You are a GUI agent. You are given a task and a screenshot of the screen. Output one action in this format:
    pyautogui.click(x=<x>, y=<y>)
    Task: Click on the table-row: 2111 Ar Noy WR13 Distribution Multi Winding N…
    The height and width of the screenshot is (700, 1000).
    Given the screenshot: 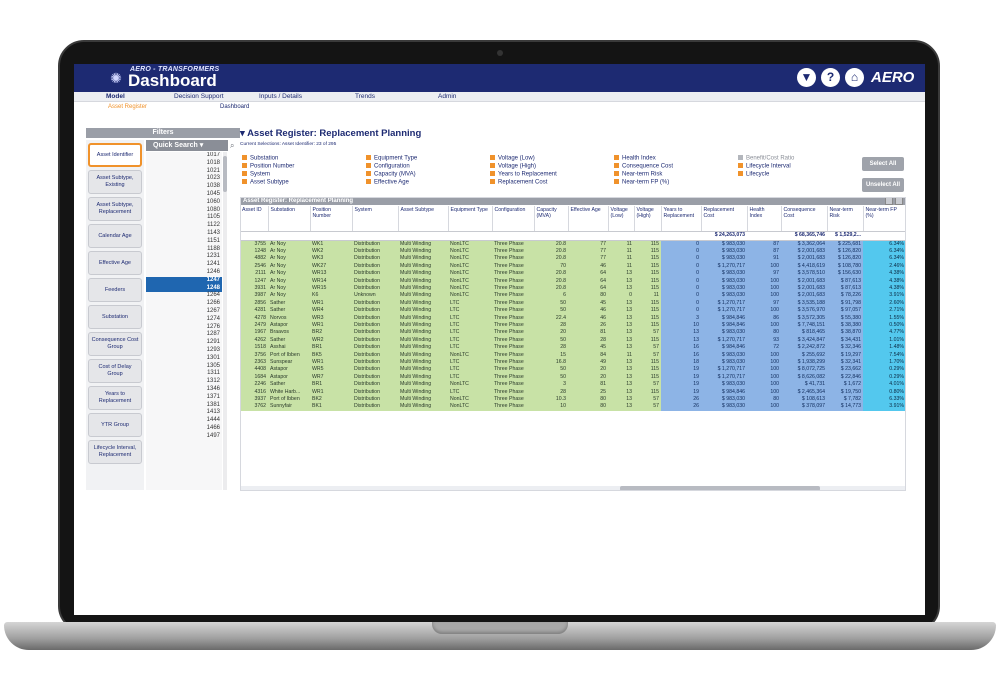 What is the action you would take?
    pyautogui.click(x=573, y=274)
    